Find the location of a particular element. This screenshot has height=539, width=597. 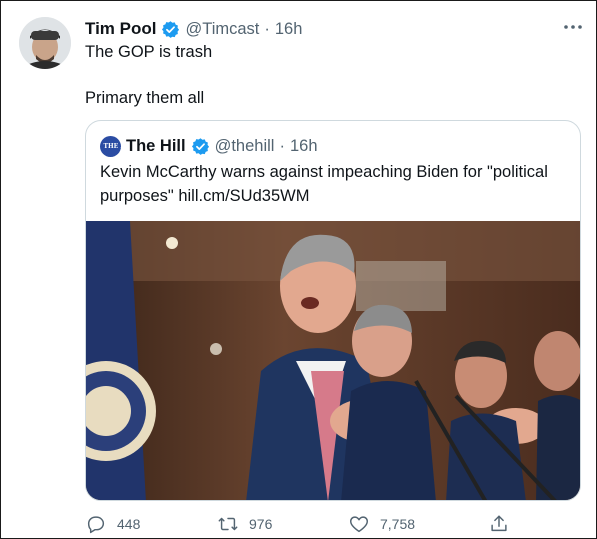

author-name: Tim Pool is located at coordinates (120, 29).